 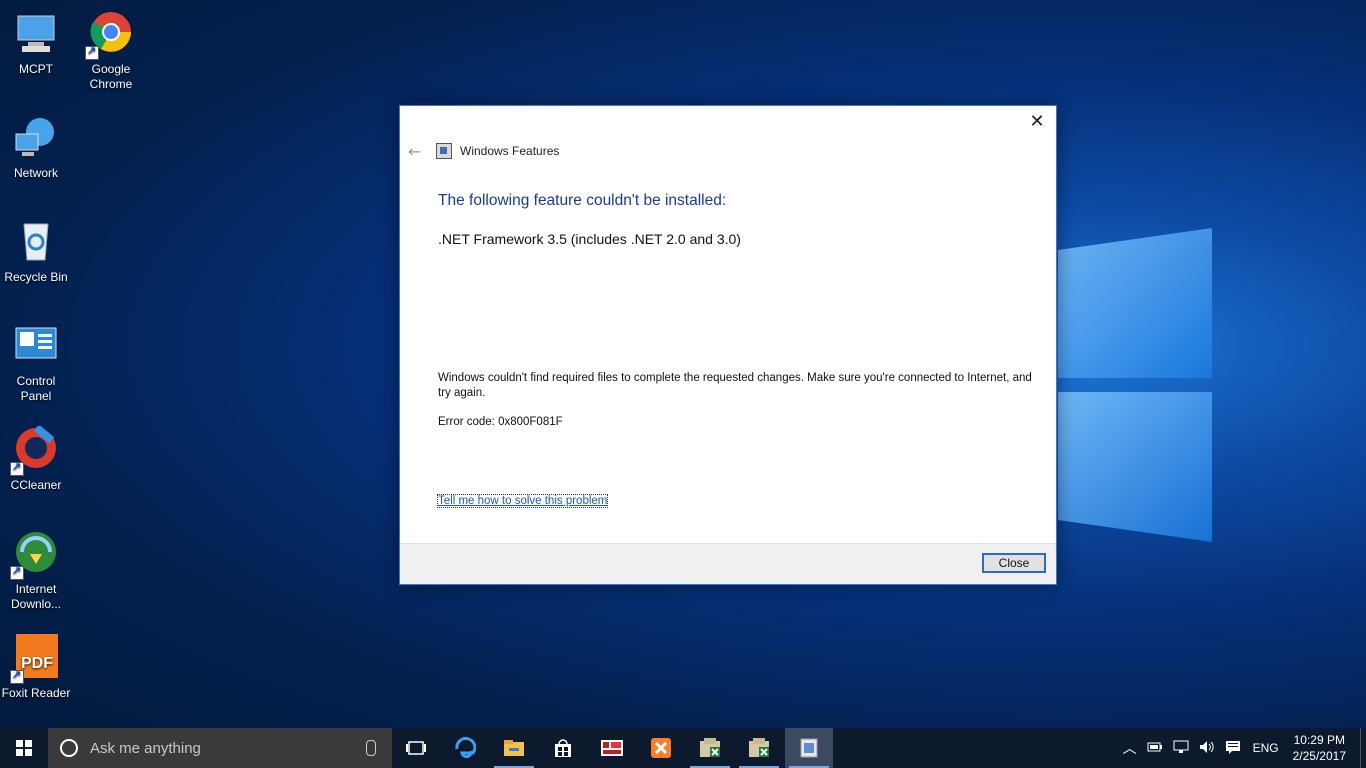 What do you see at coordinates (1233, 748) in the screenshot?
I see `action-center-icon` at bounding box center [1233, 748].